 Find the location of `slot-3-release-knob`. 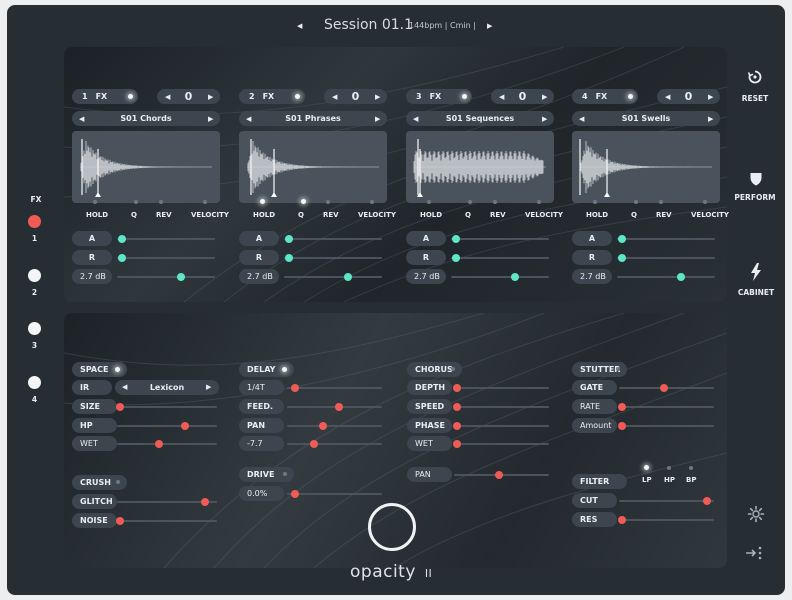

slot-3-release-knob is located at coordinates (455, 258).